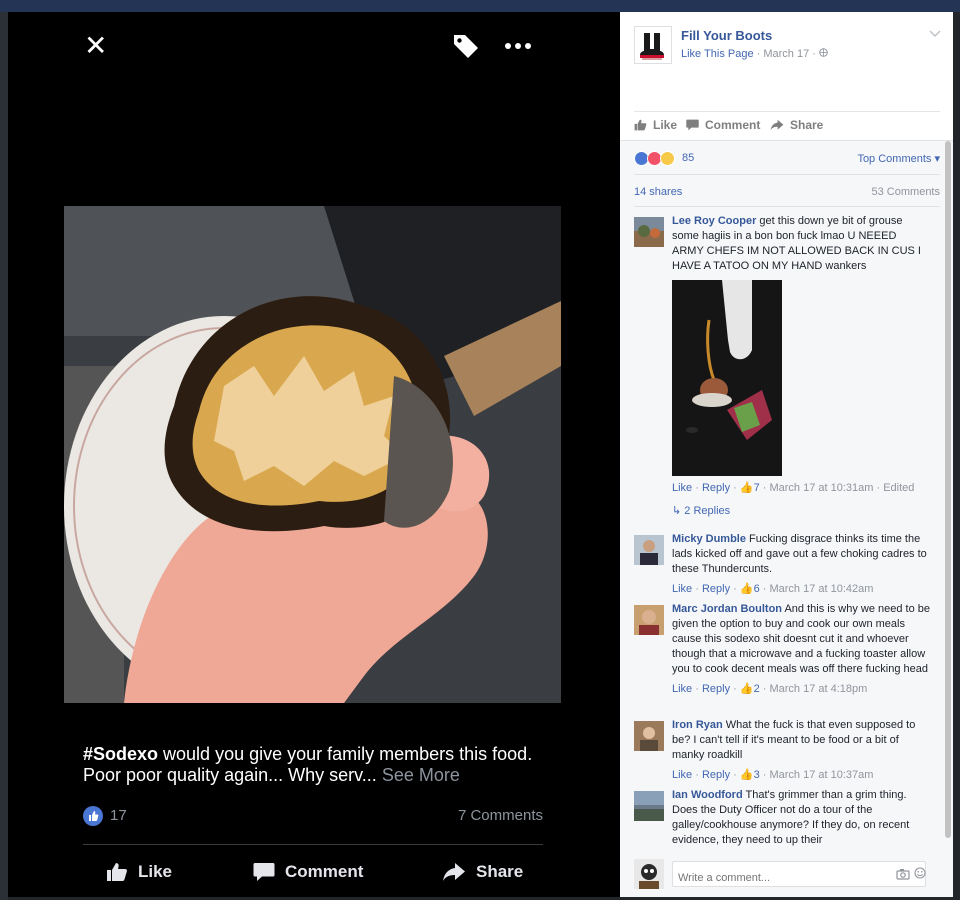 The height and width of the screenshot is (900, 960). Describe the element at coordinates (500, 871) in the screenshot. I see `share-button-label: Share` at that location.